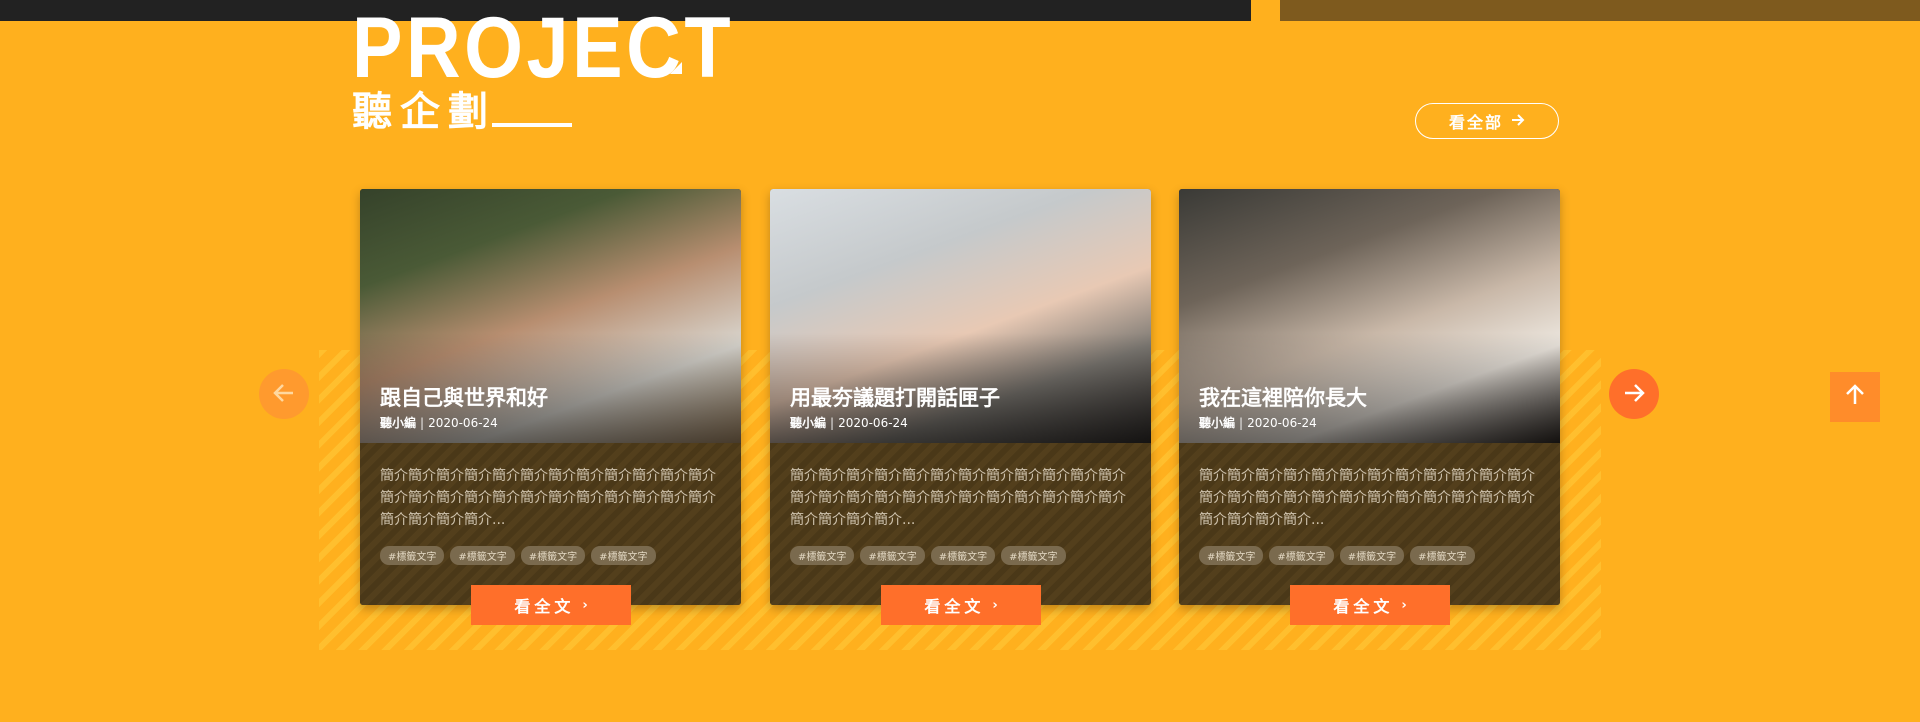  I want to click on arrow-left-icon, so click(284, 394).